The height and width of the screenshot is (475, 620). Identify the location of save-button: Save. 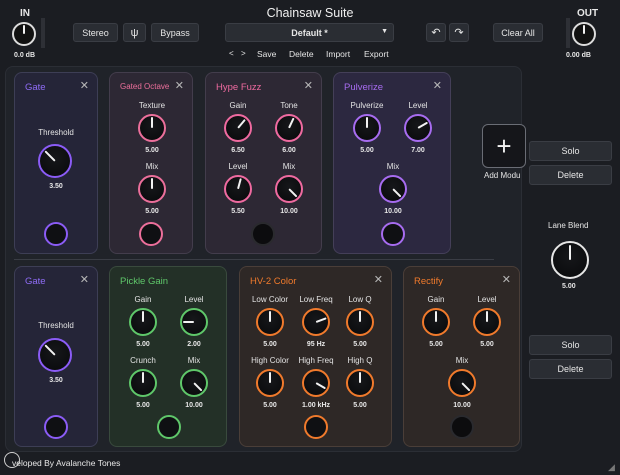
(266, 54).